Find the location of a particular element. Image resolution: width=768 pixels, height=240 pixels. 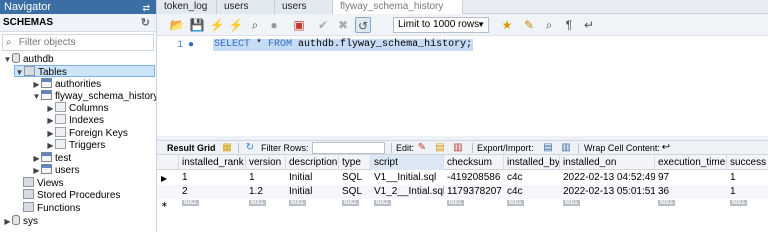

tab-users-2: users is located at coordinates (304, 7).